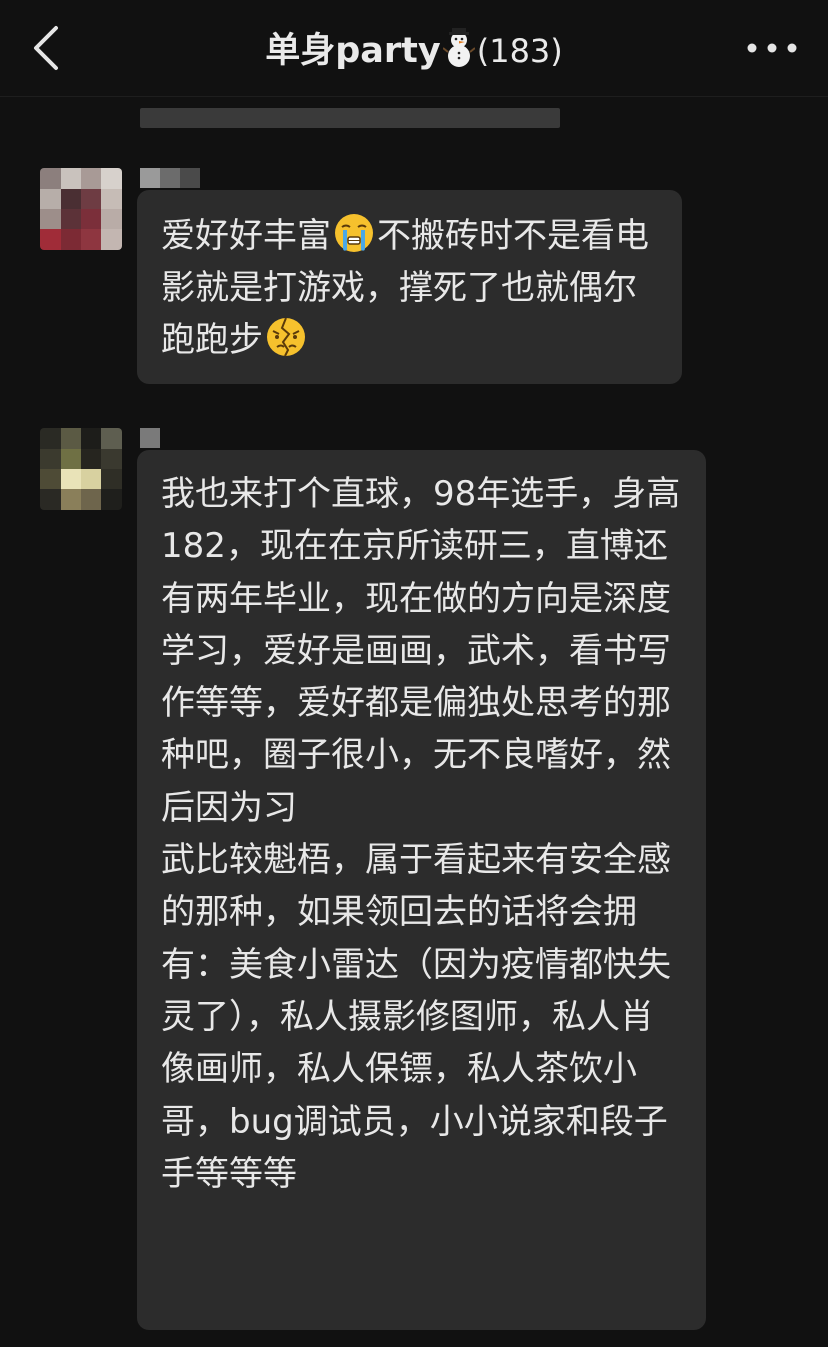 Image resolution: width=828 pixels, height=1347 pixels. I want to click on broken-face-emoji, so click(286, 337).